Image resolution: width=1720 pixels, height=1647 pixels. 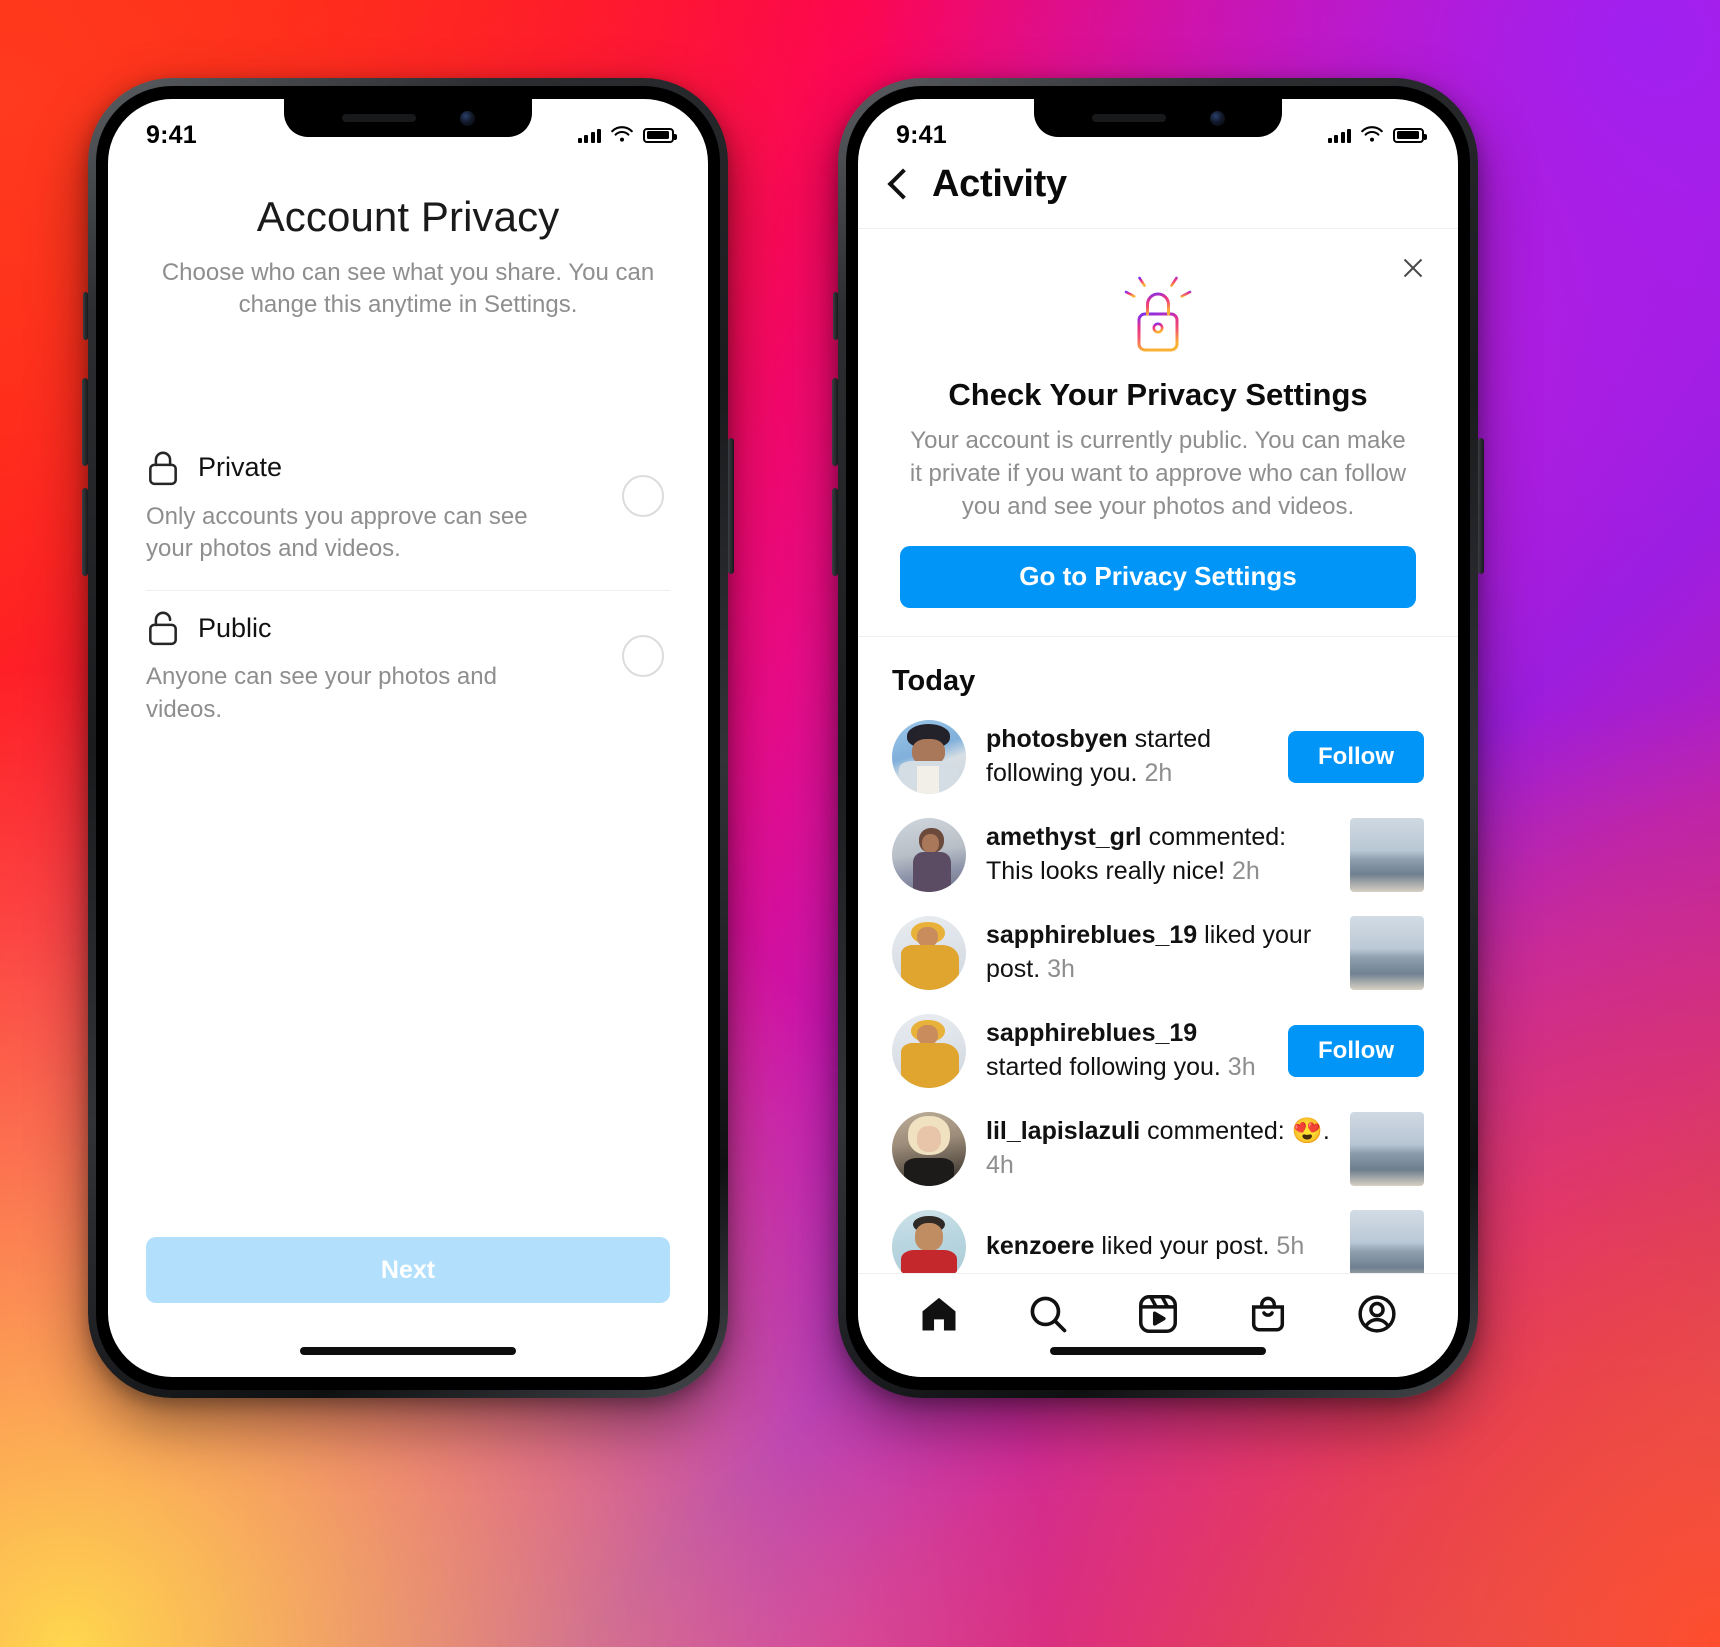 What do you see at coordinates (85, 532) in the screenshot?
I see `volume-down-button` at bounding box center [85, 532].